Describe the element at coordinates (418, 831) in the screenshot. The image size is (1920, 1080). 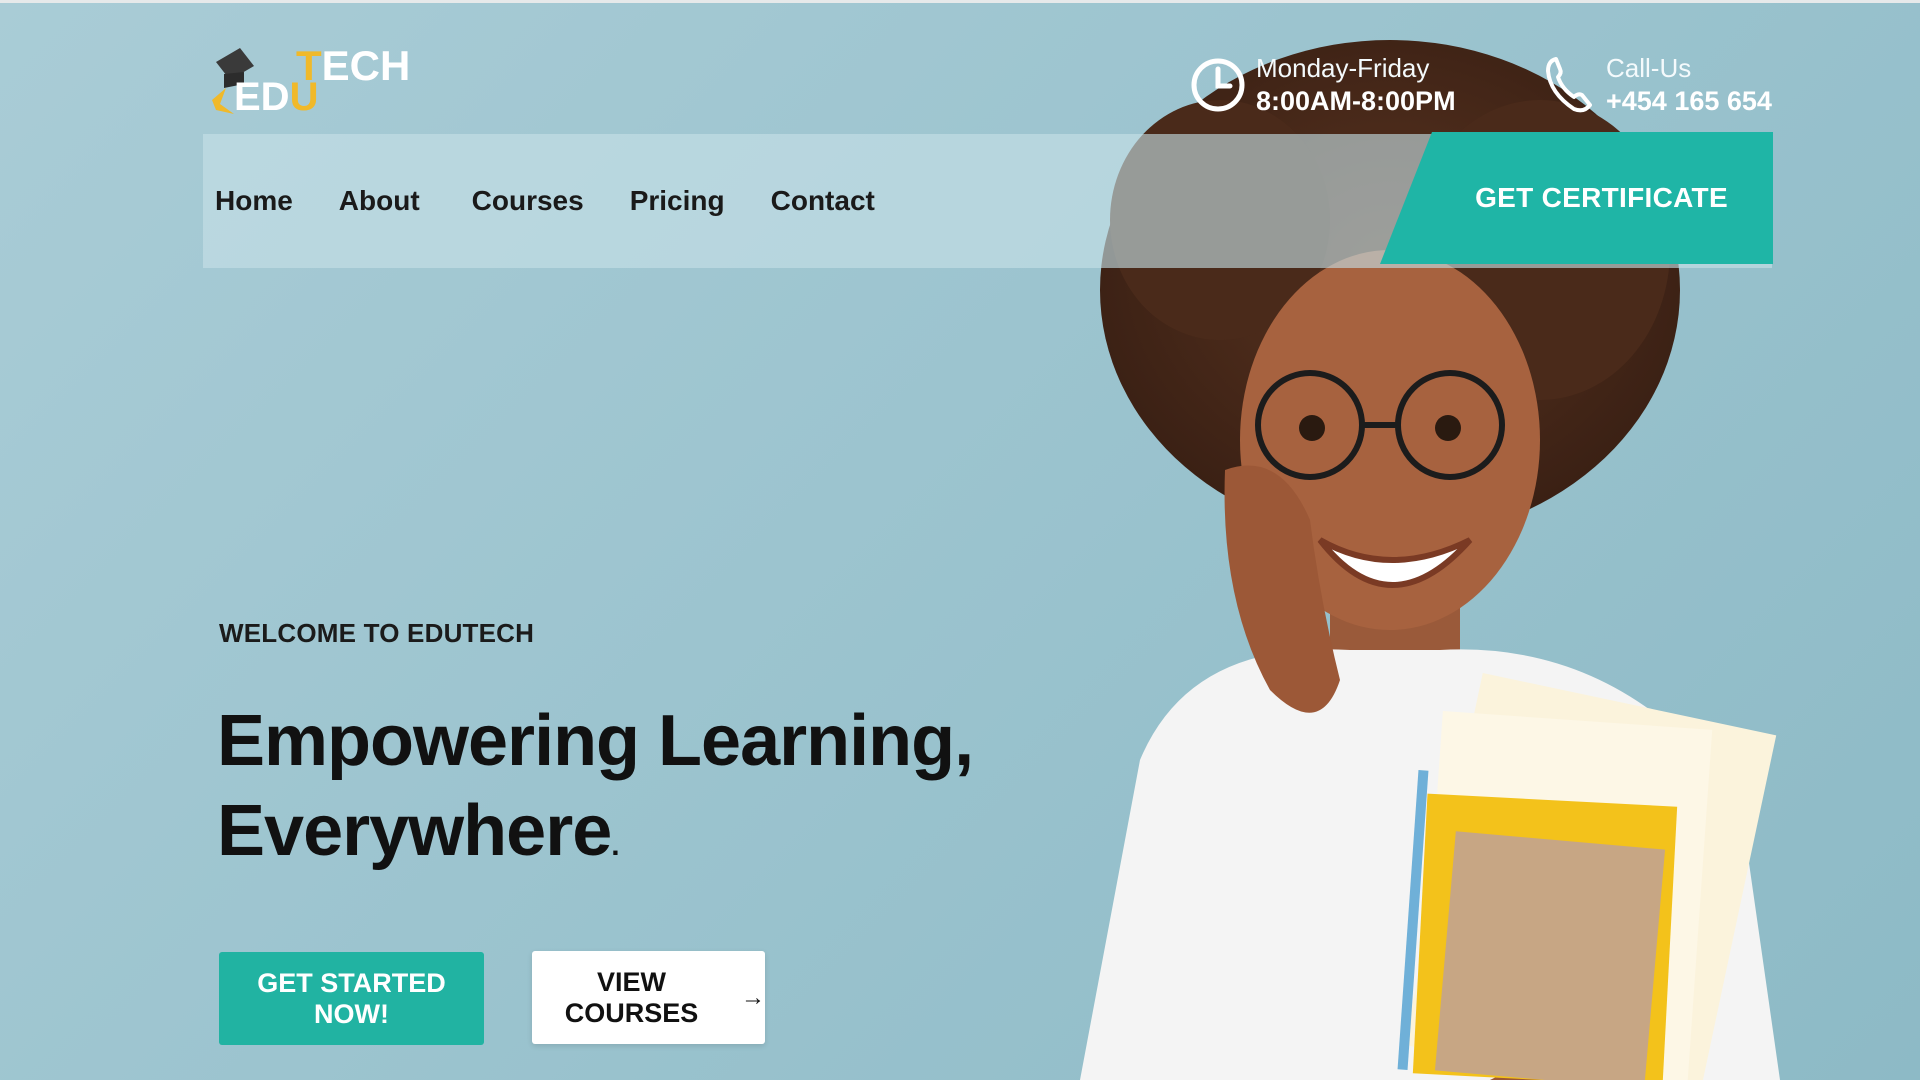
I see `headline-line-2: Everywhere.` at that location.